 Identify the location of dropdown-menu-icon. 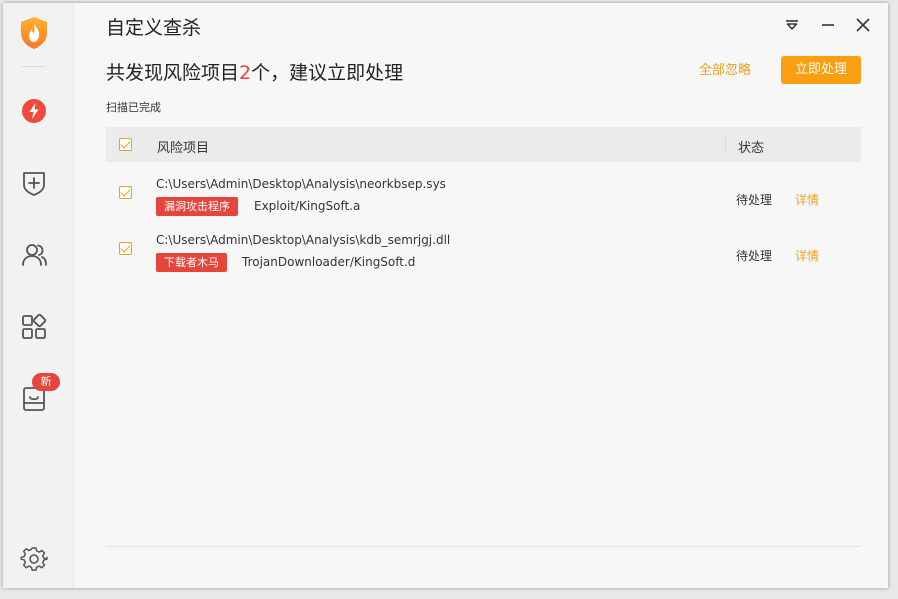
(792, 25).